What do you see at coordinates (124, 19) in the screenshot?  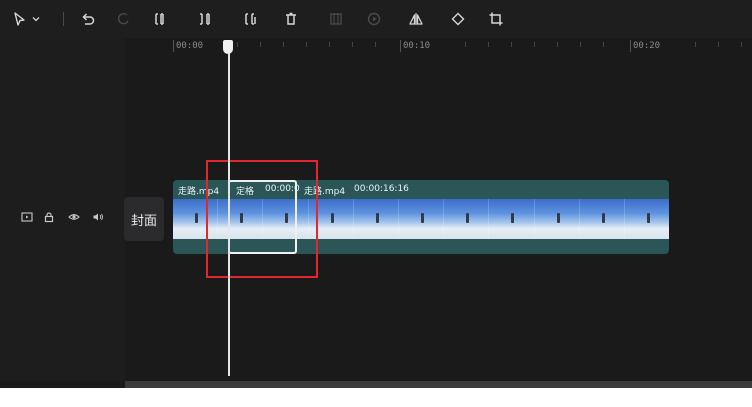 I see `redo-icon` at bounding box center [124, 19].